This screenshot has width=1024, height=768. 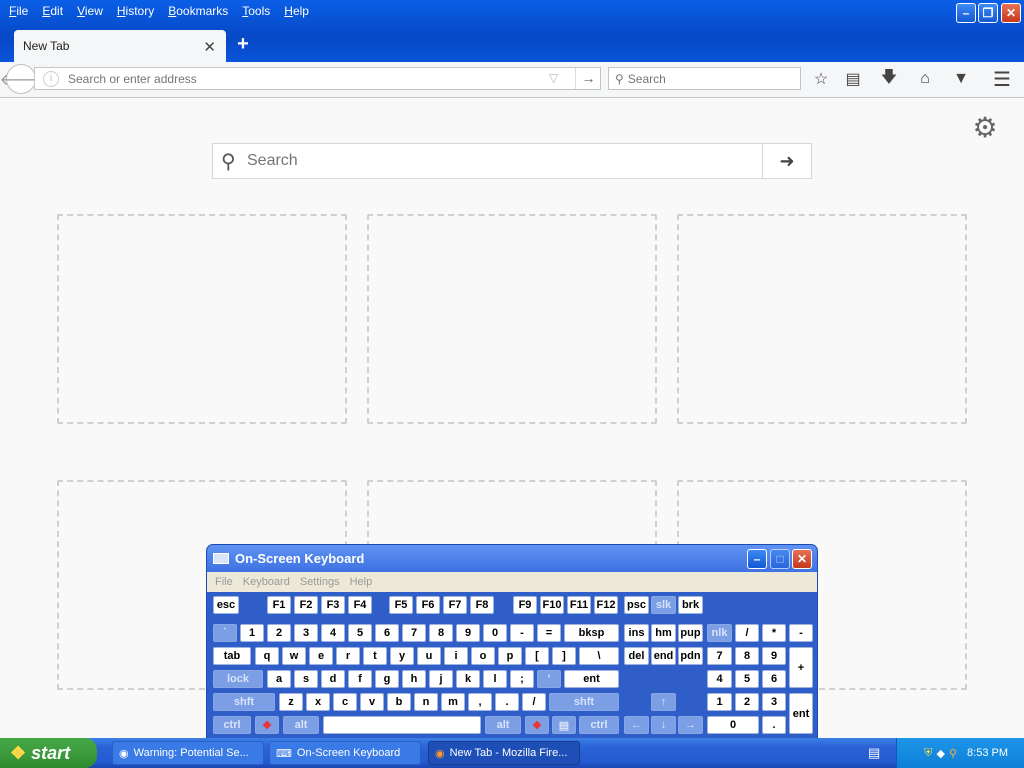 What do you see at coordinates (522, 633) in the screenshot?
I see `key-minus: -` at bounding box center [522, 633].